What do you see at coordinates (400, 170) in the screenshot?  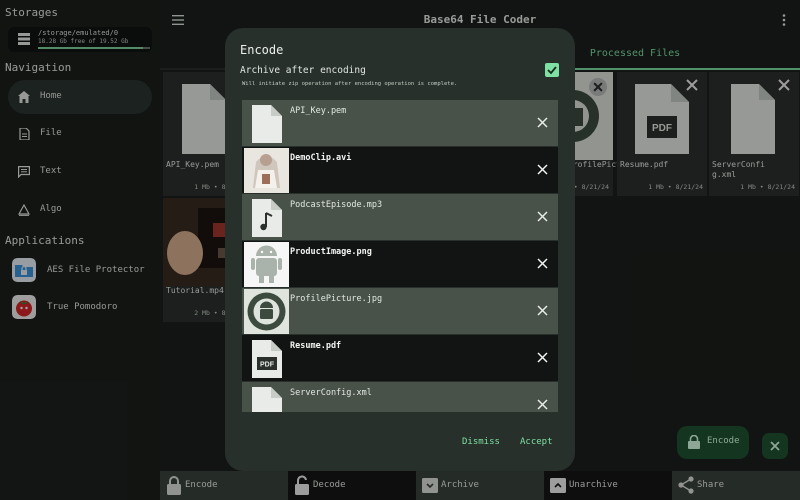 I see `list-item: DemoClip.avi` at bounding box center [400, 170].